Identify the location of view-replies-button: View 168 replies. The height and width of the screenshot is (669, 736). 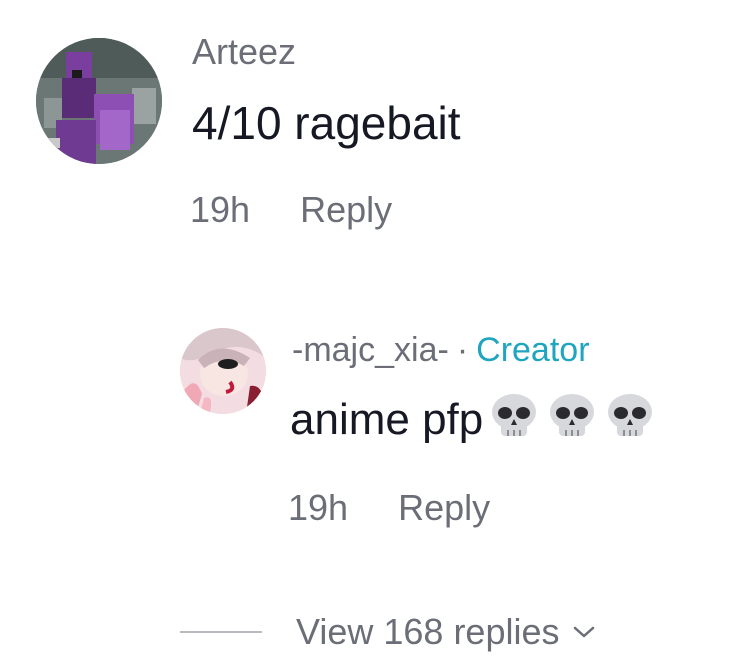
(388, 632).